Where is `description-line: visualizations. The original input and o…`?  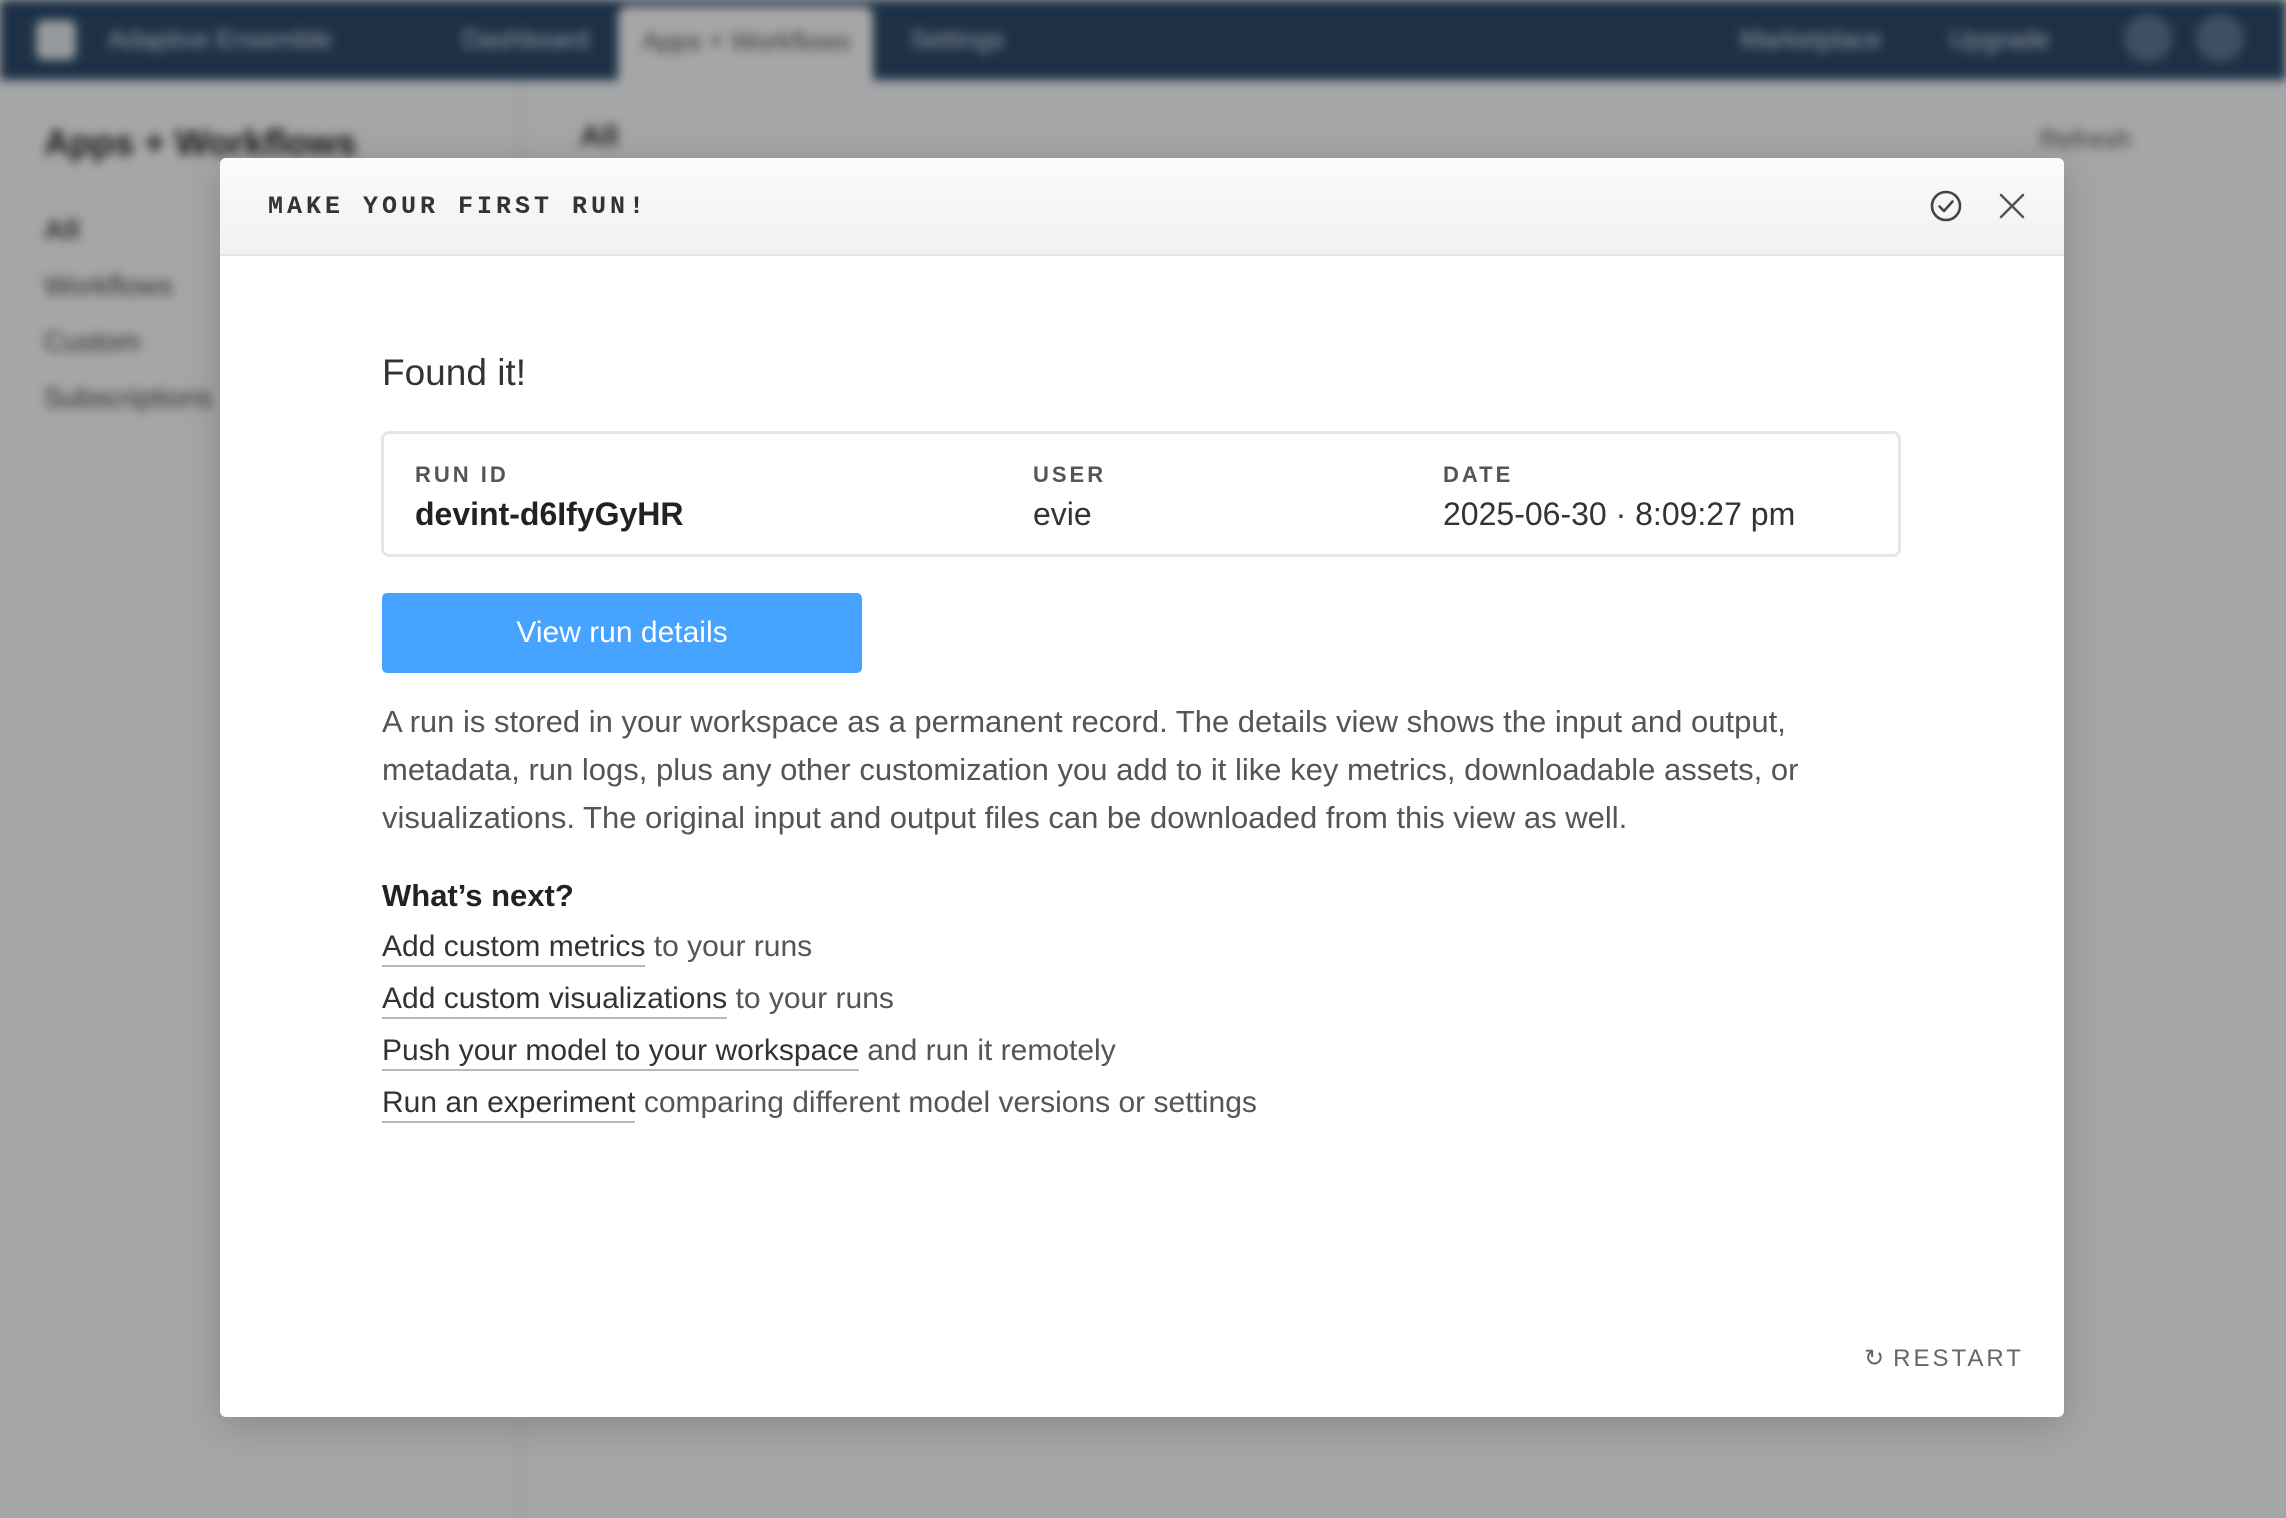
description-line: visualizations. The original input and o… is located at coordinates (1005, 817).